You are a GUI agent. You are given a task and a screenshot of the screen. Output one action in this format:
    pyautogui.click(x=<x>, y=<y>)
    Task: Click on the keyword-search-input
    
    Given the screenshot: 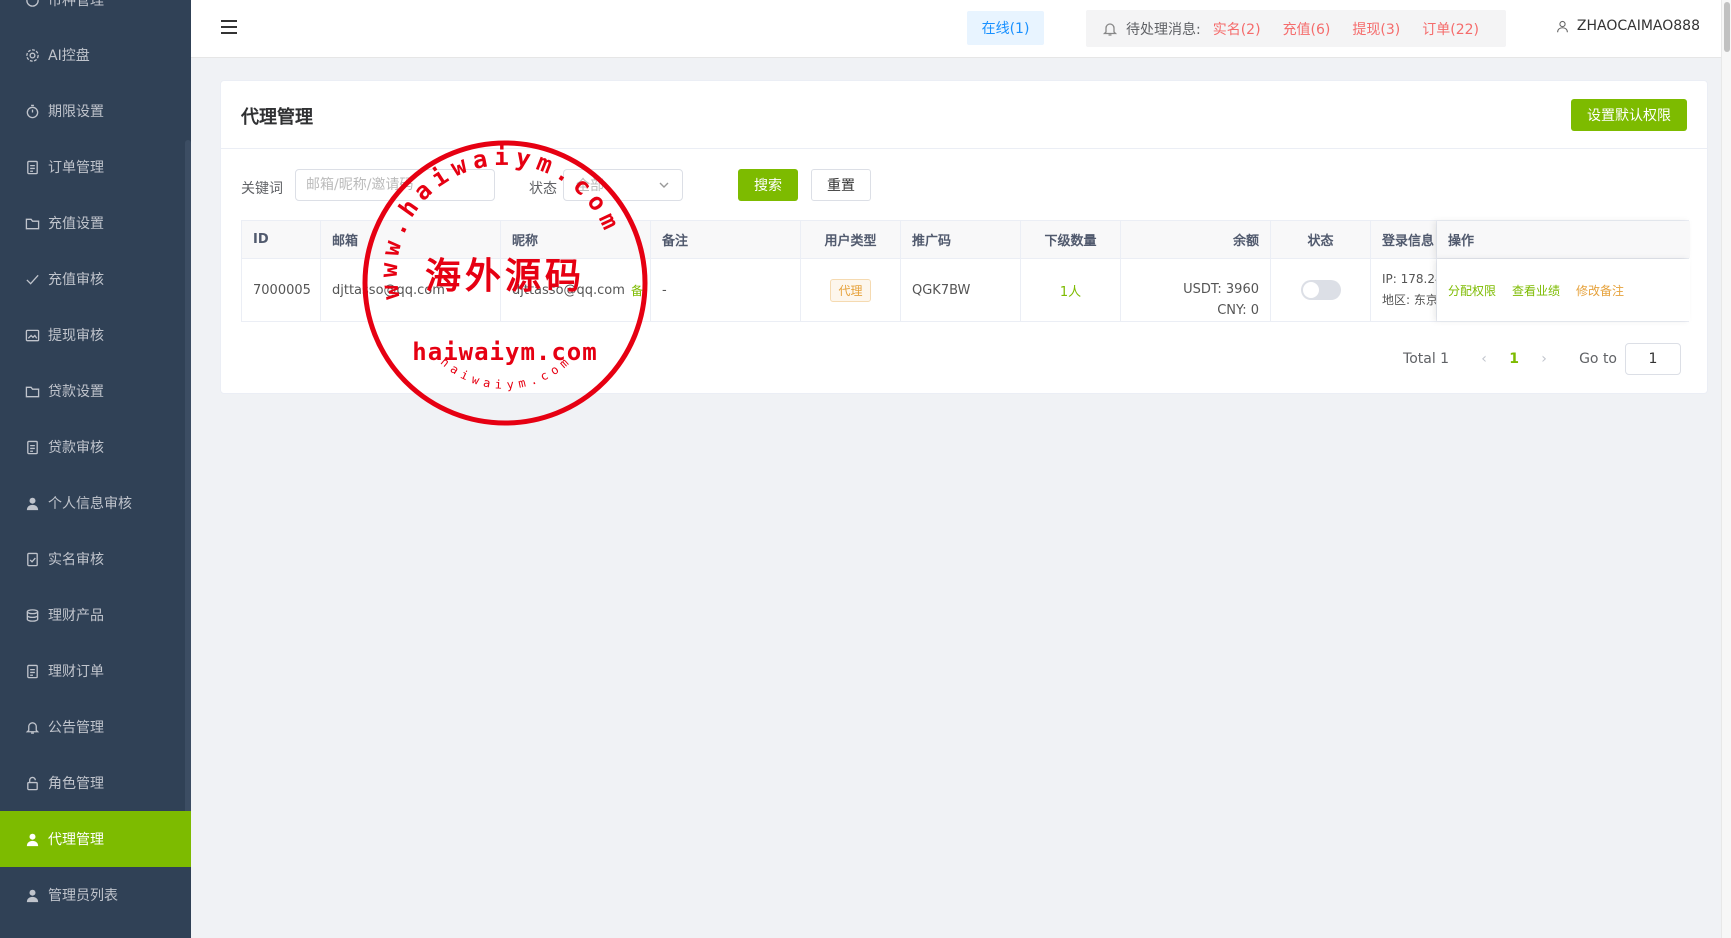 What is the action you would take?
    pyautogui.click(x=395, y=185)
    